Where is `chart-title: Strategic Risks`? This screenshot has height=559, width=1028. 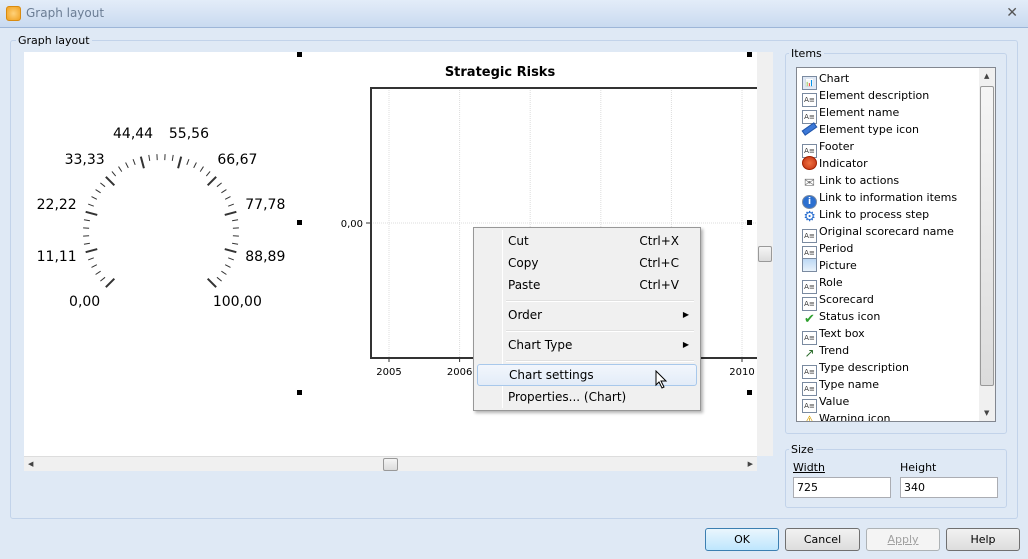
chart-title: Strategic Risks is located at coordinates (500, 72).